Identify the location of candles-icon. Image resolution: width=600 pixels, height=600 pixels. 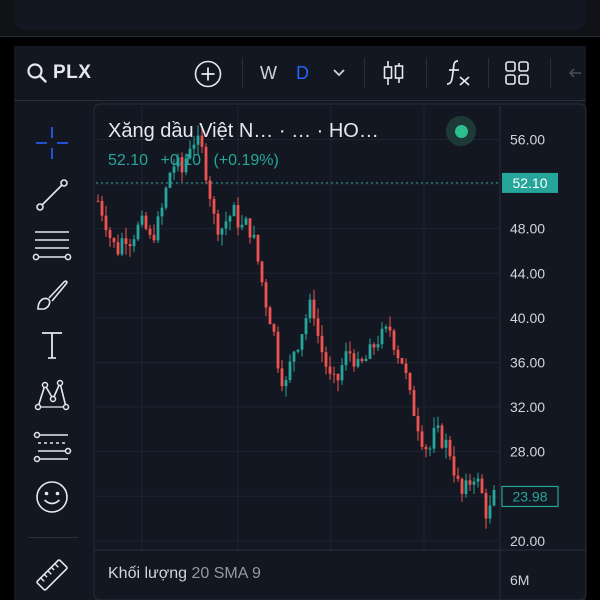
(393, 73).